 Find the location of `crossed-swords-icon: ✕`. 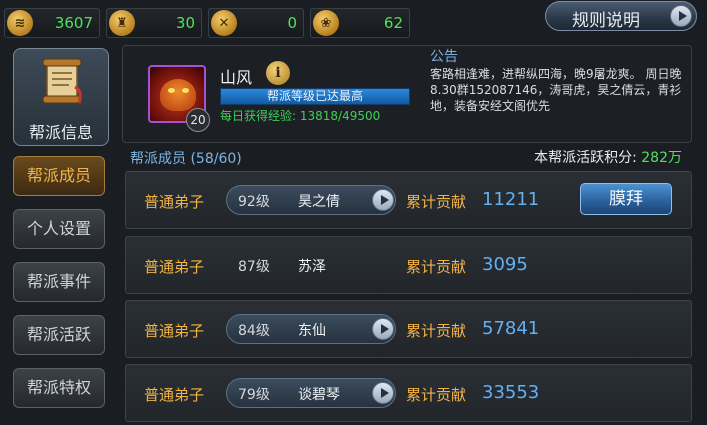

crossed-swords-icon: ✕ is located at coordinates (224, 23).